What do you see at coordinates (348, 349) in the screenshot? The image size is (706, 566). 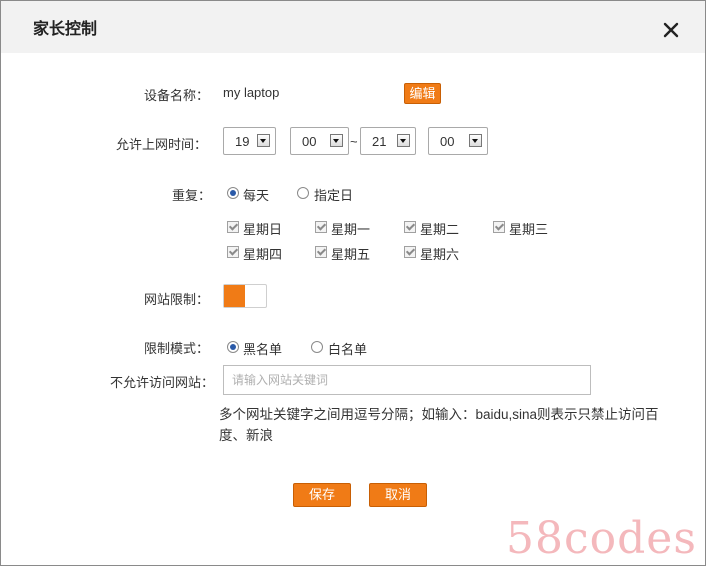 I see `whitelist-label: 白名单` at bounding box center [348, 349].